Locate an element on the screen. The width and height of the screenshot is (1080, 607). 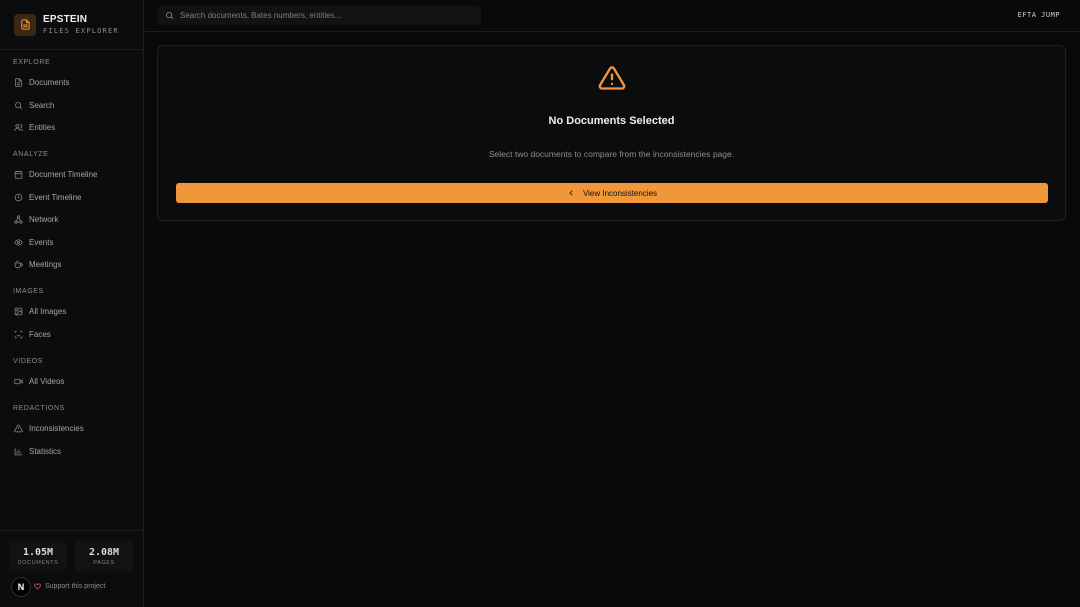
empty-state-title: No Documents Selected is located at coordinates (611, 121).